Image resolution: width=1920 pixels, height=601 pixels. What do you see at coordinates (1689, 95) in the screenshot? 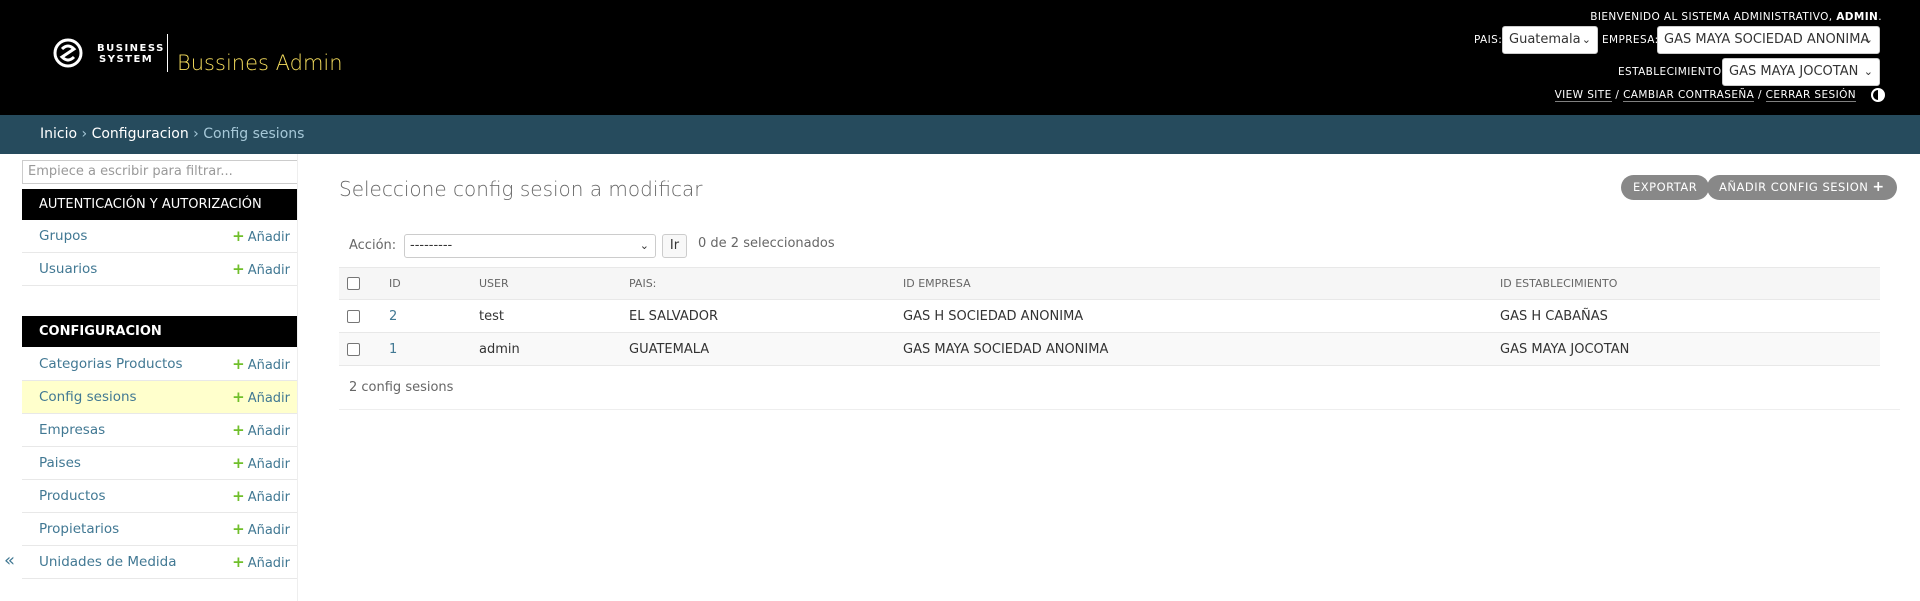
I see `change-password-link: Cambiar contraseña` at bounding box center [1689, 95].